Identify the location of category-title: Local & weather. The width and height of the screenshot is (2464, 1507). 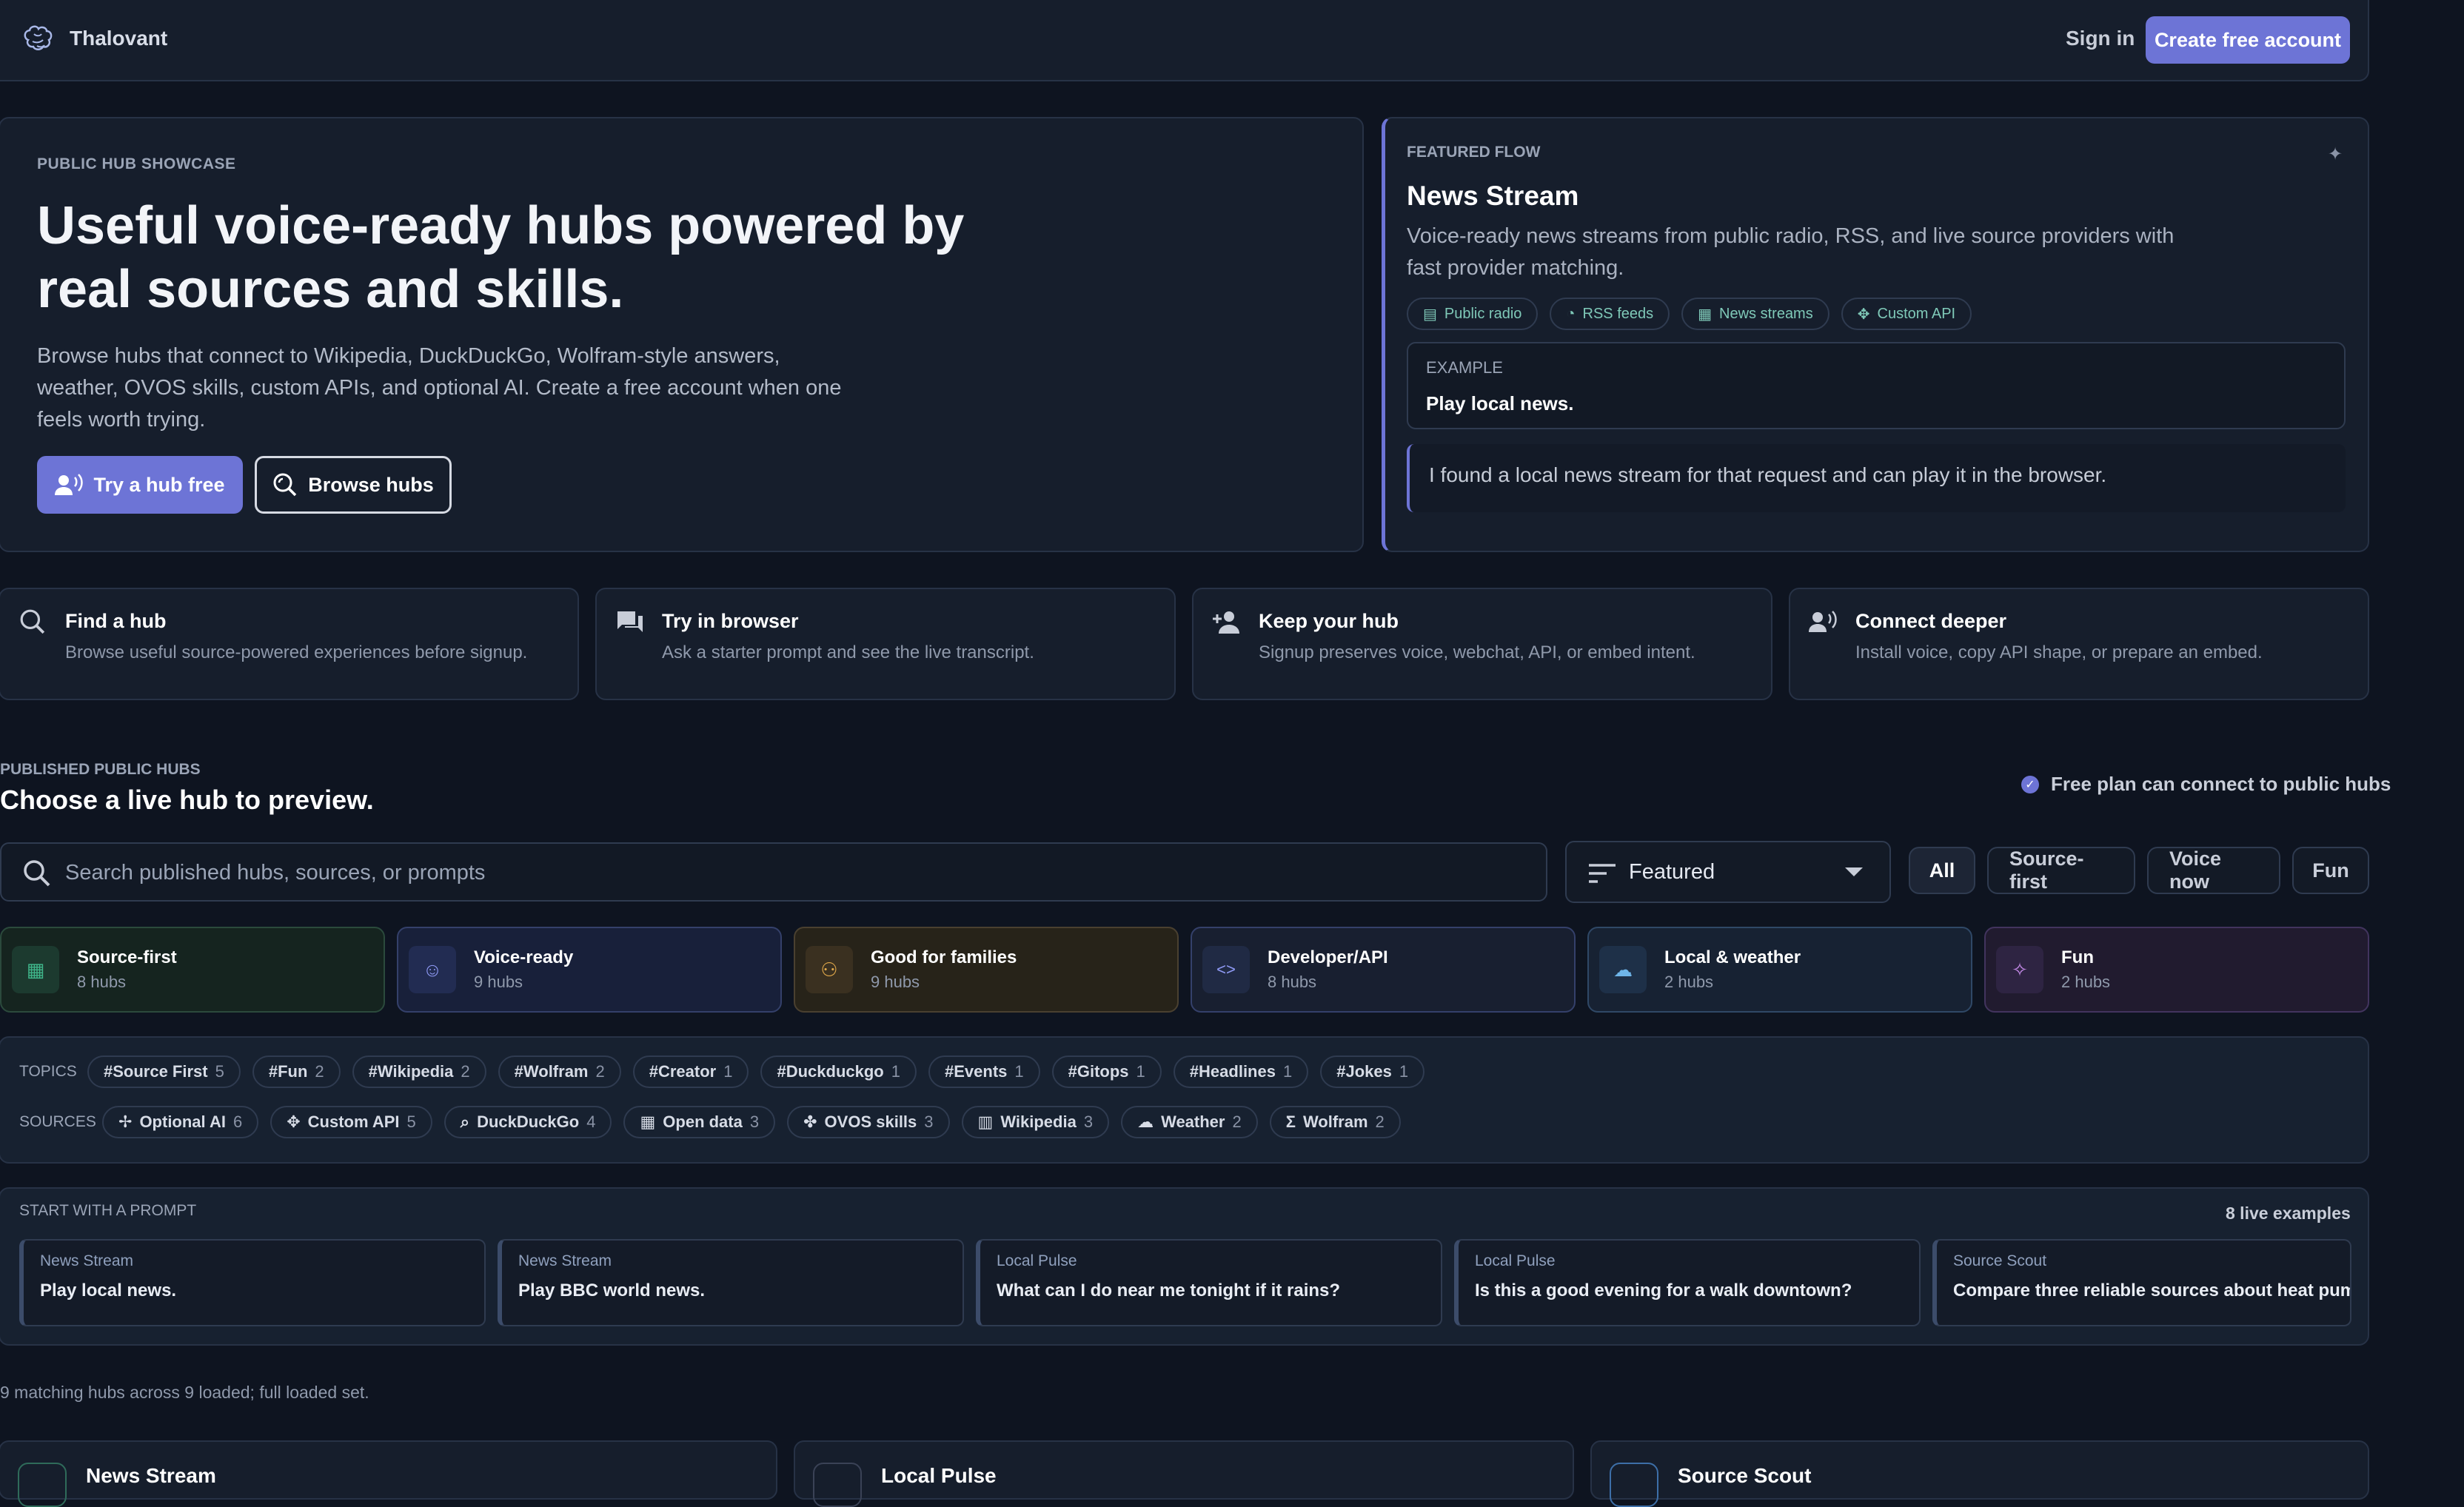
(1732, 957).